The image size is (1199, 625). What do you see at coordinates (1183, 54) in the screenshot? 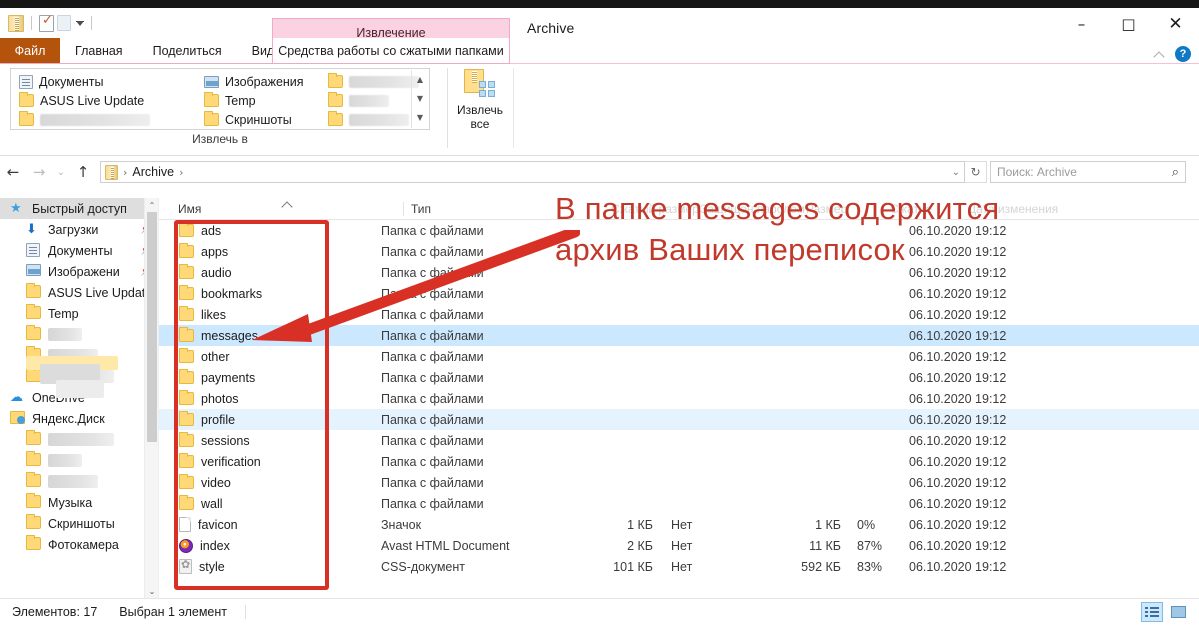
I see `help-icon: ?` at bounding box center [1183, 54].